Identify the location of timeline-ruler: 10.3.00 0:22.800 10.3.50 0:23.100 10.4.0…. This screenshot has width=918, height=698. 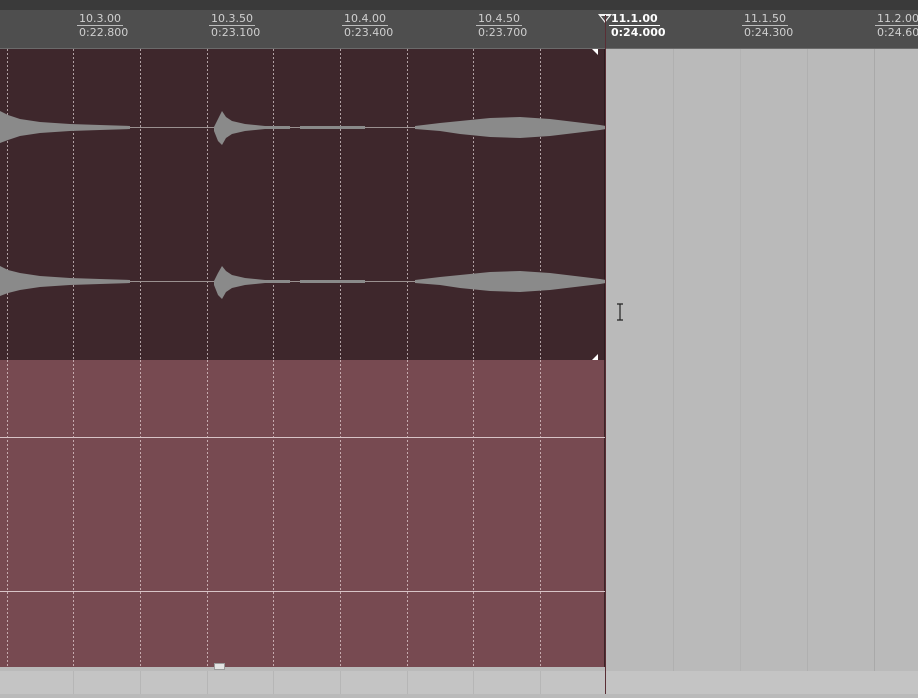
(459, 29).